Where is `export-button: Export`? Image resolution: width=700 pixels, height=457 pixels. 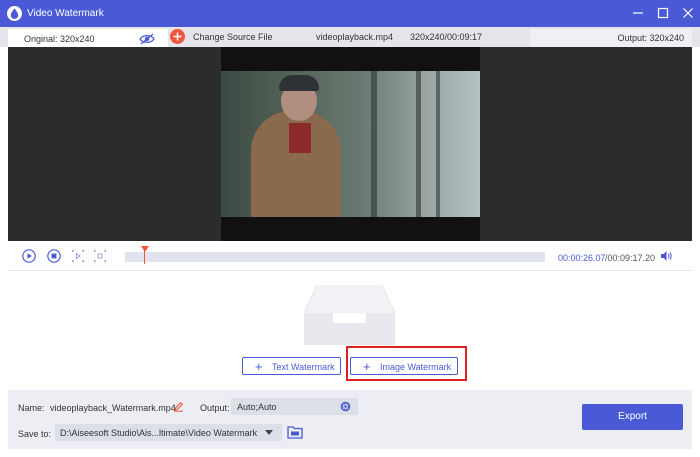 export-button: Export is located at coordinates (632, 417).